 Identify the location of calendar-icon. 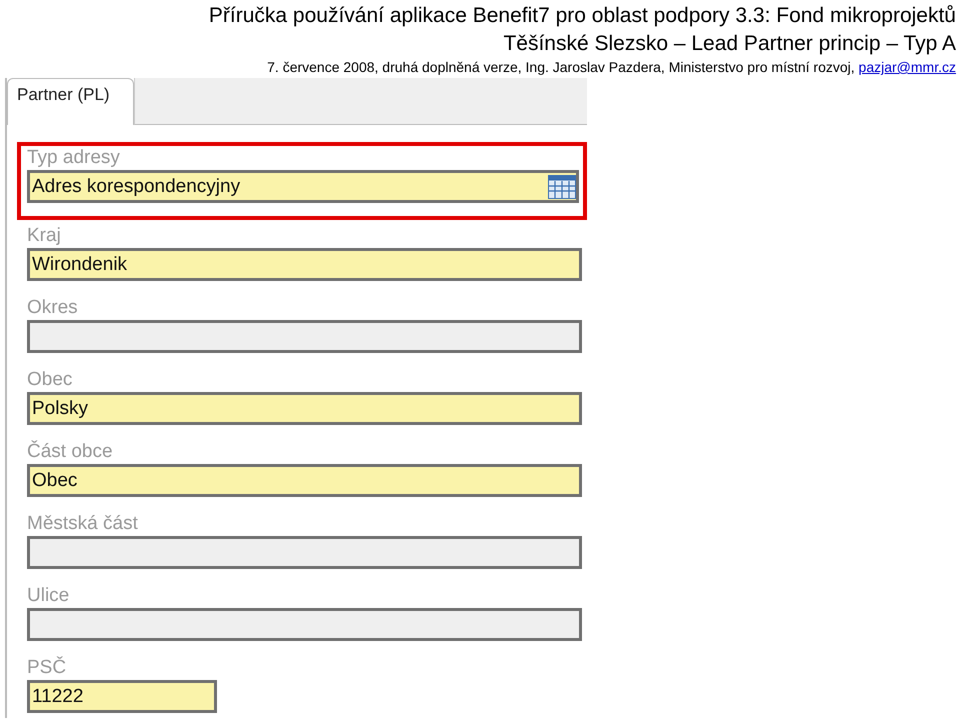
(562, 186).